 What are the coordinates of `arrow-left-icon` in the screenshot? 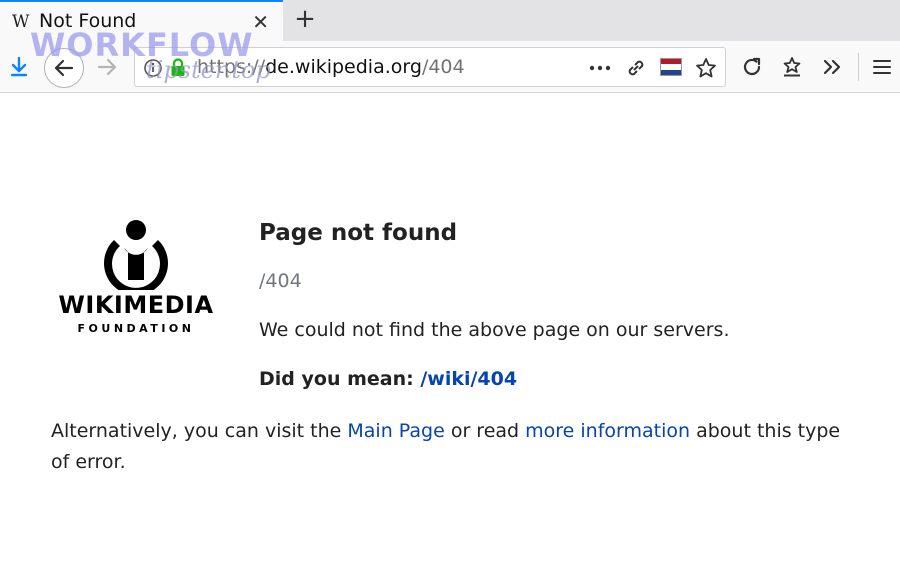 It's located at (64, 68).